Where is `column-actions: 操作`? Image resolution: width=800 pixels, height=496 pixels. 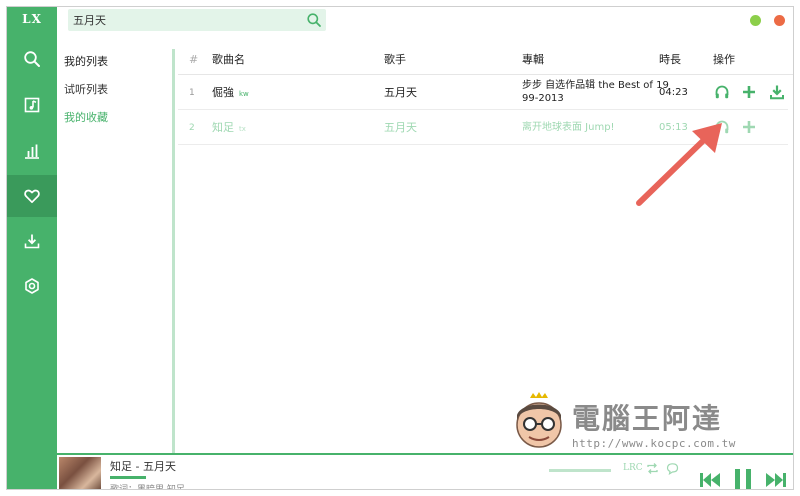 column-actions: 操作 is located at coordinates (724, 59).